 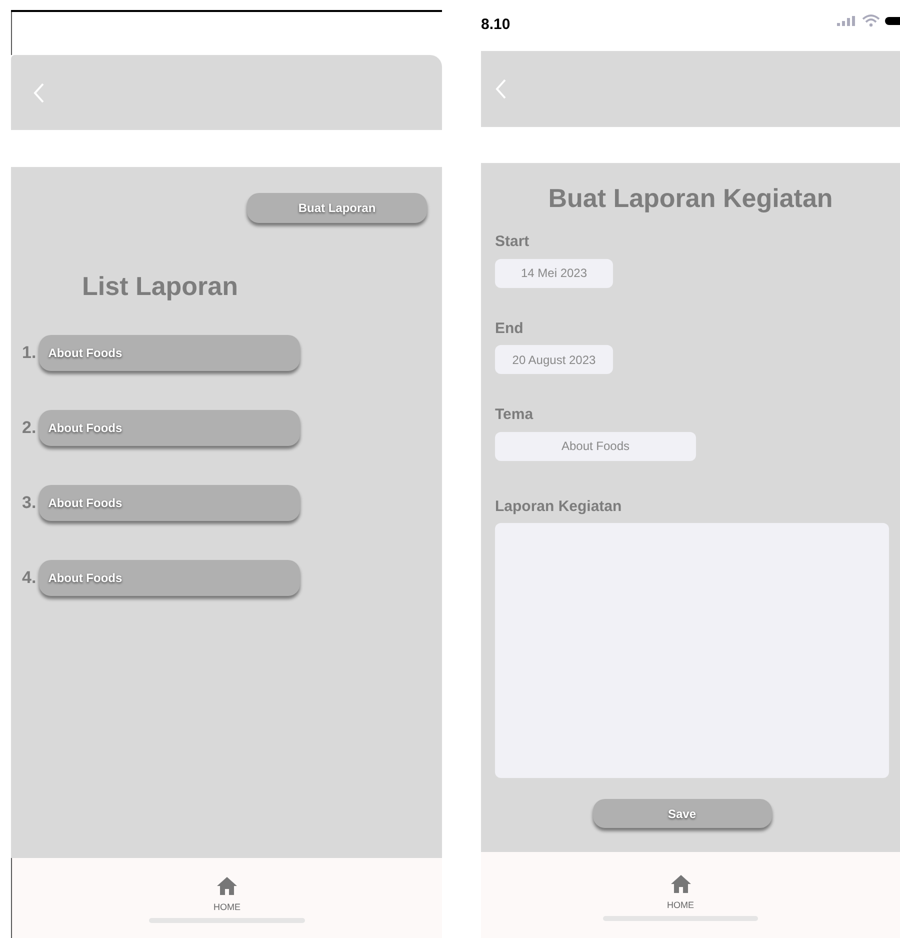 What do you see at coordinates (495, 25) in the screenshot?
I see `status-time: 8.10` at bounding box center [495, 25].